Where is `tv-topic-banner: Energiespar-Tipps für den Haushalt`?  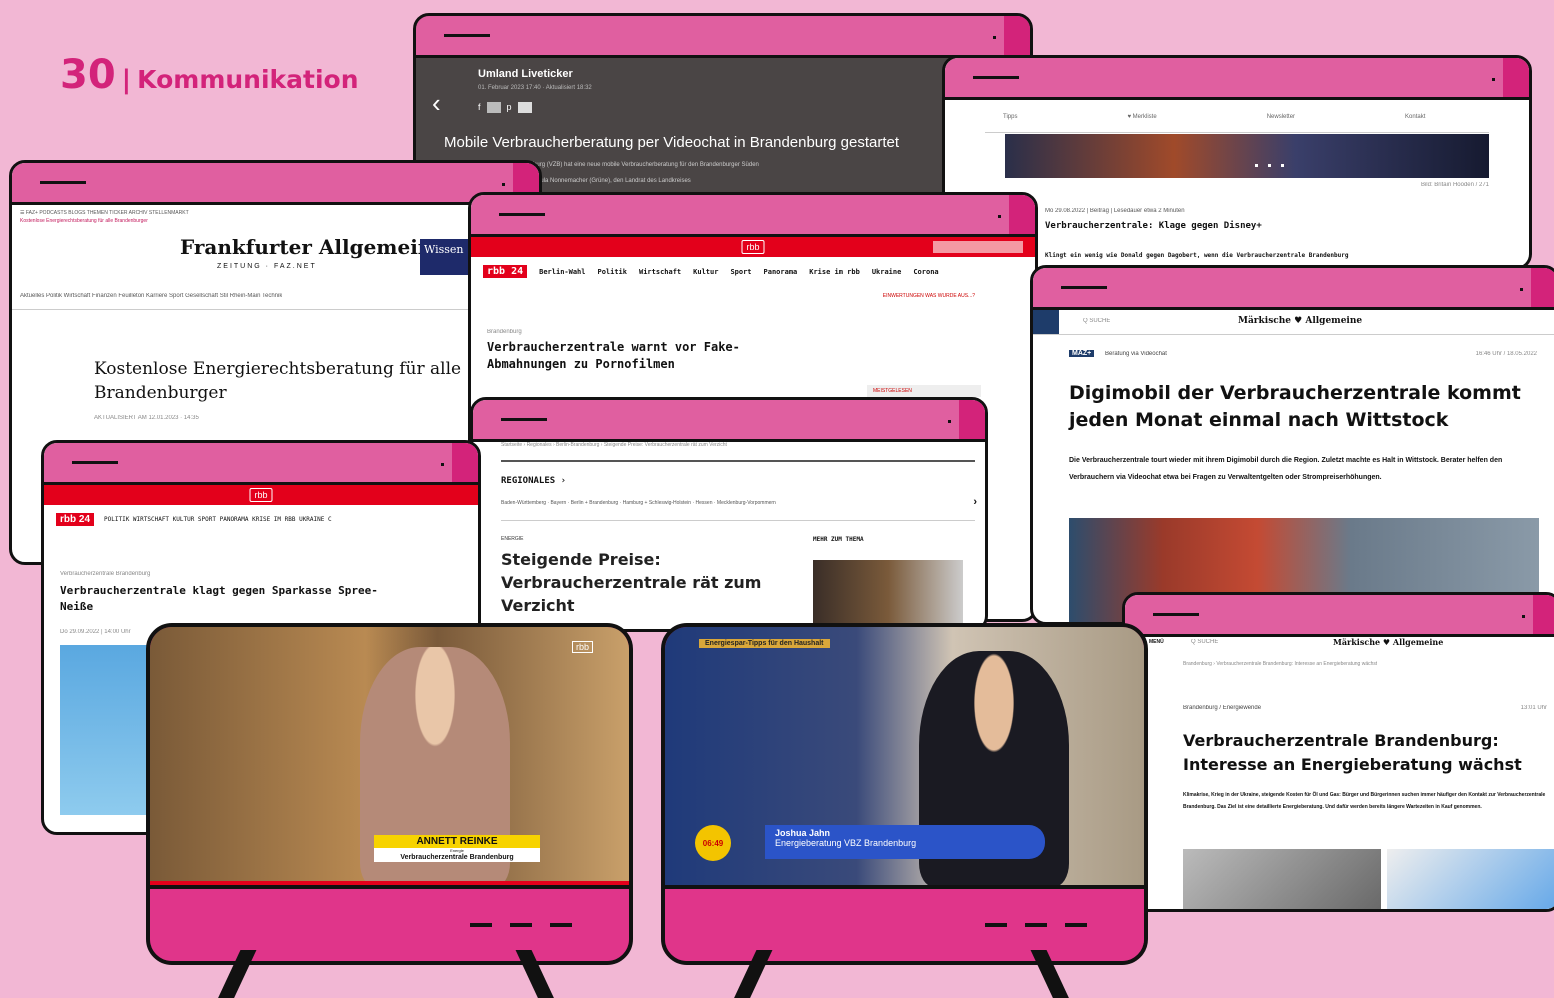 tv-topic-banner: Energiespar-Tipps für den Haushalt is located at coordinates (764, 643).